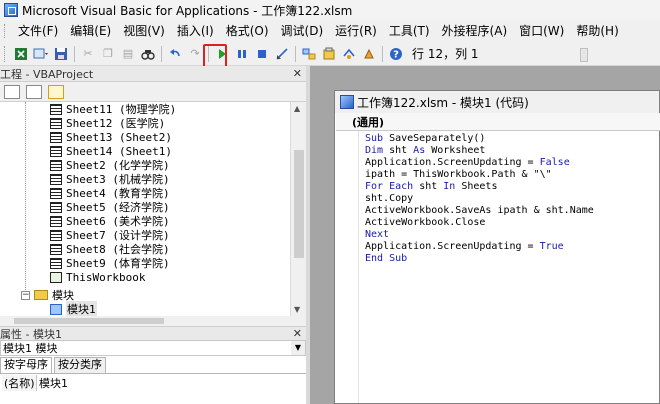 The image size is (660, 404). What do you see at coordinates (297, 108) in the screenshot?
I see `scroll-up-icon: ▲` at bounding box center [297, 108].